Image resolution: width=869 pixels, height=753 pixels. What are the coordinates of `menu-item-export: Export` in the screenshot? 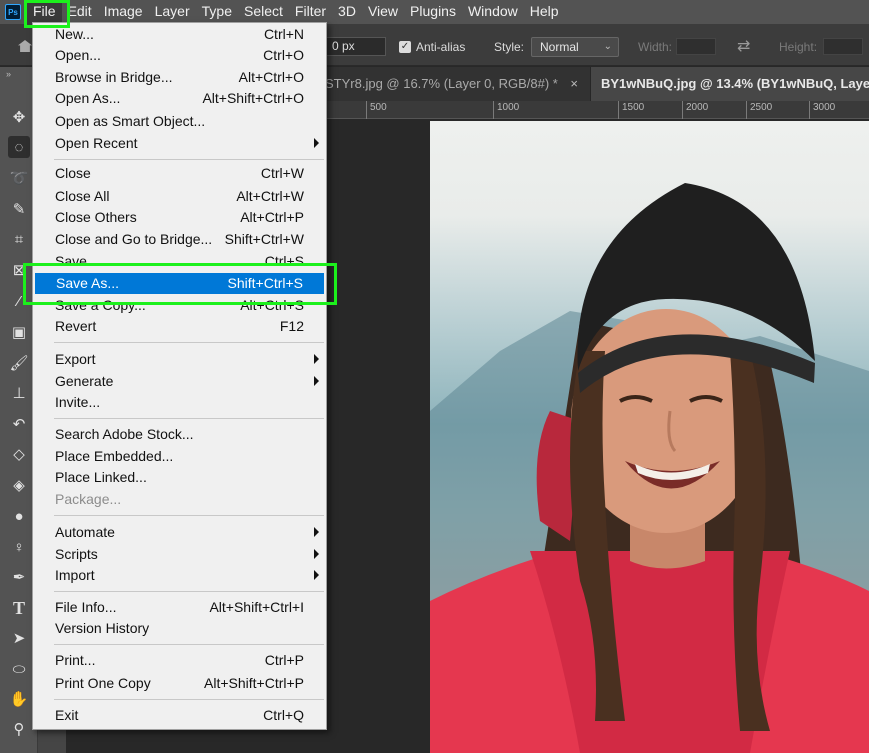 It's located at (179, 359).